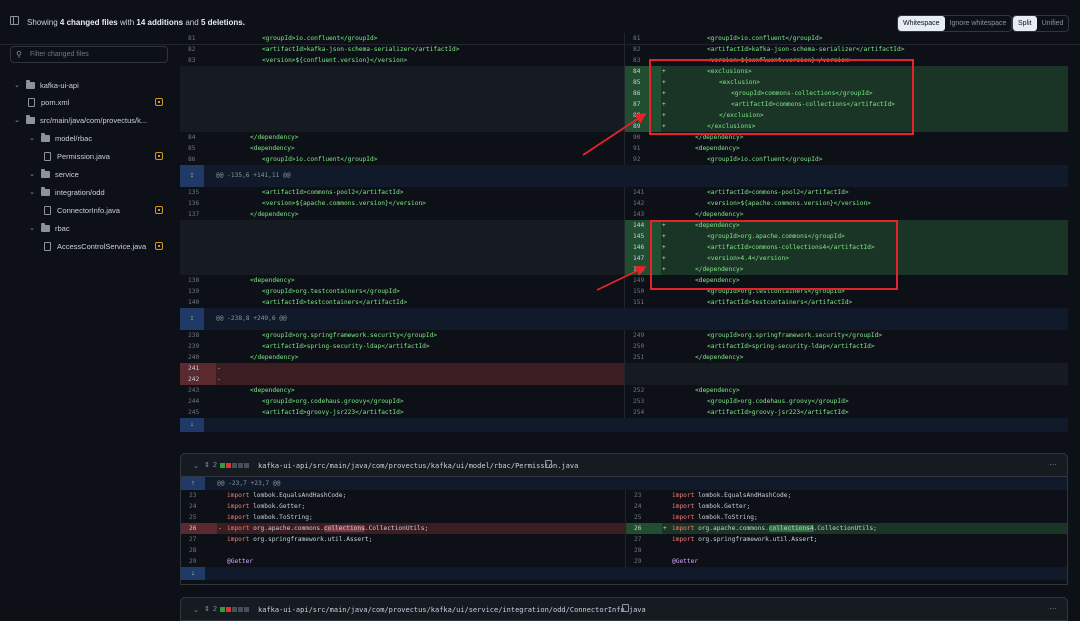 Image resolution: width=1080 pixels, height=621 pixels. What do you see at coordinates (66, 192) in the screenshot?
I see `tree-folder: ⌄ integration/odd` at bounding box center [66, 192].